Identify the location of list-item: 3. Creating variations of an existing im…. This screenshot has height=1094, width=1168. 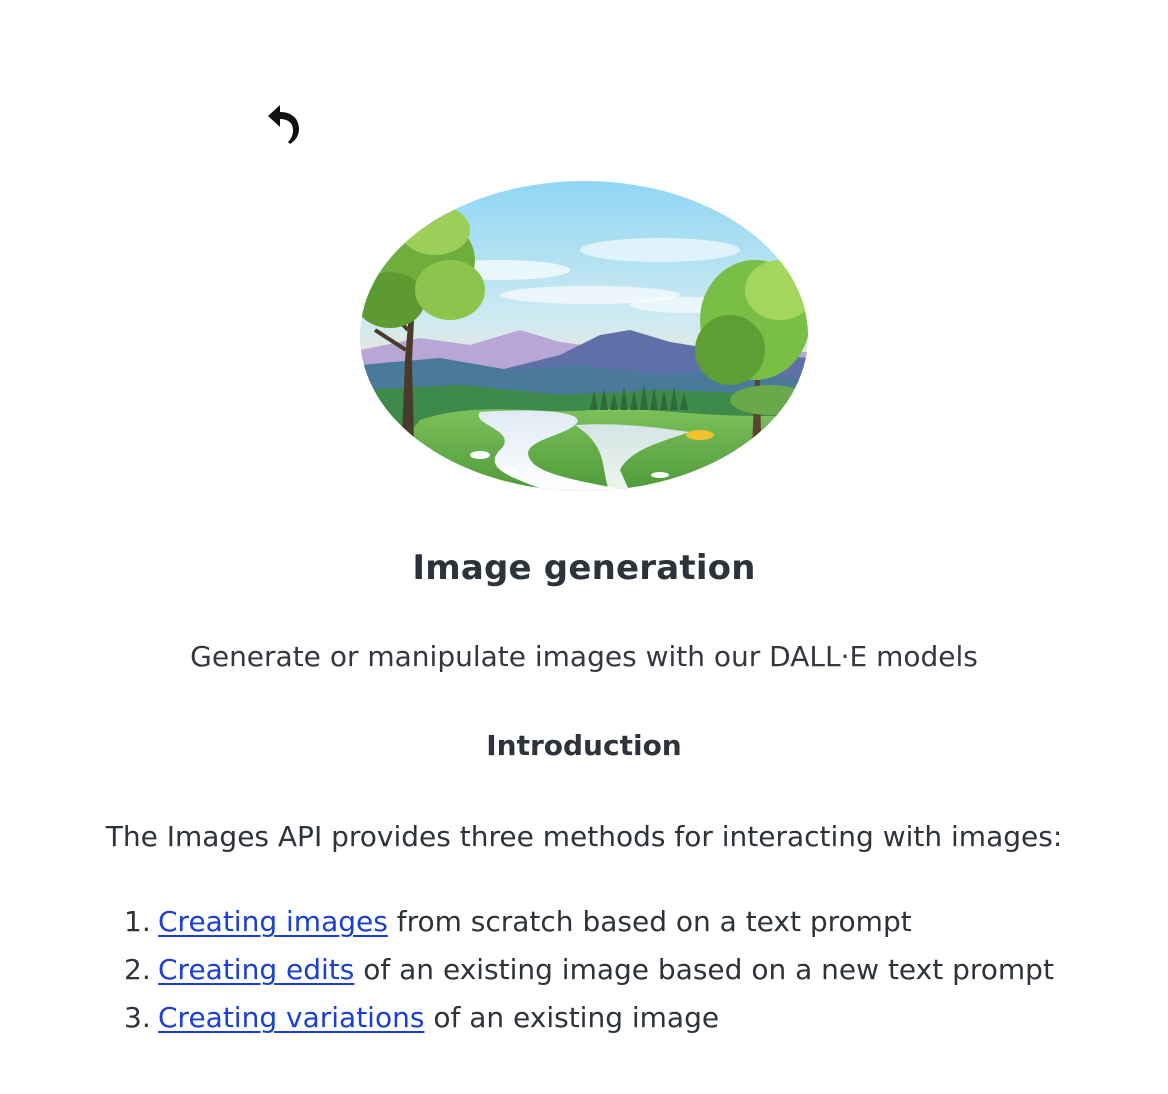
(589, 1018).